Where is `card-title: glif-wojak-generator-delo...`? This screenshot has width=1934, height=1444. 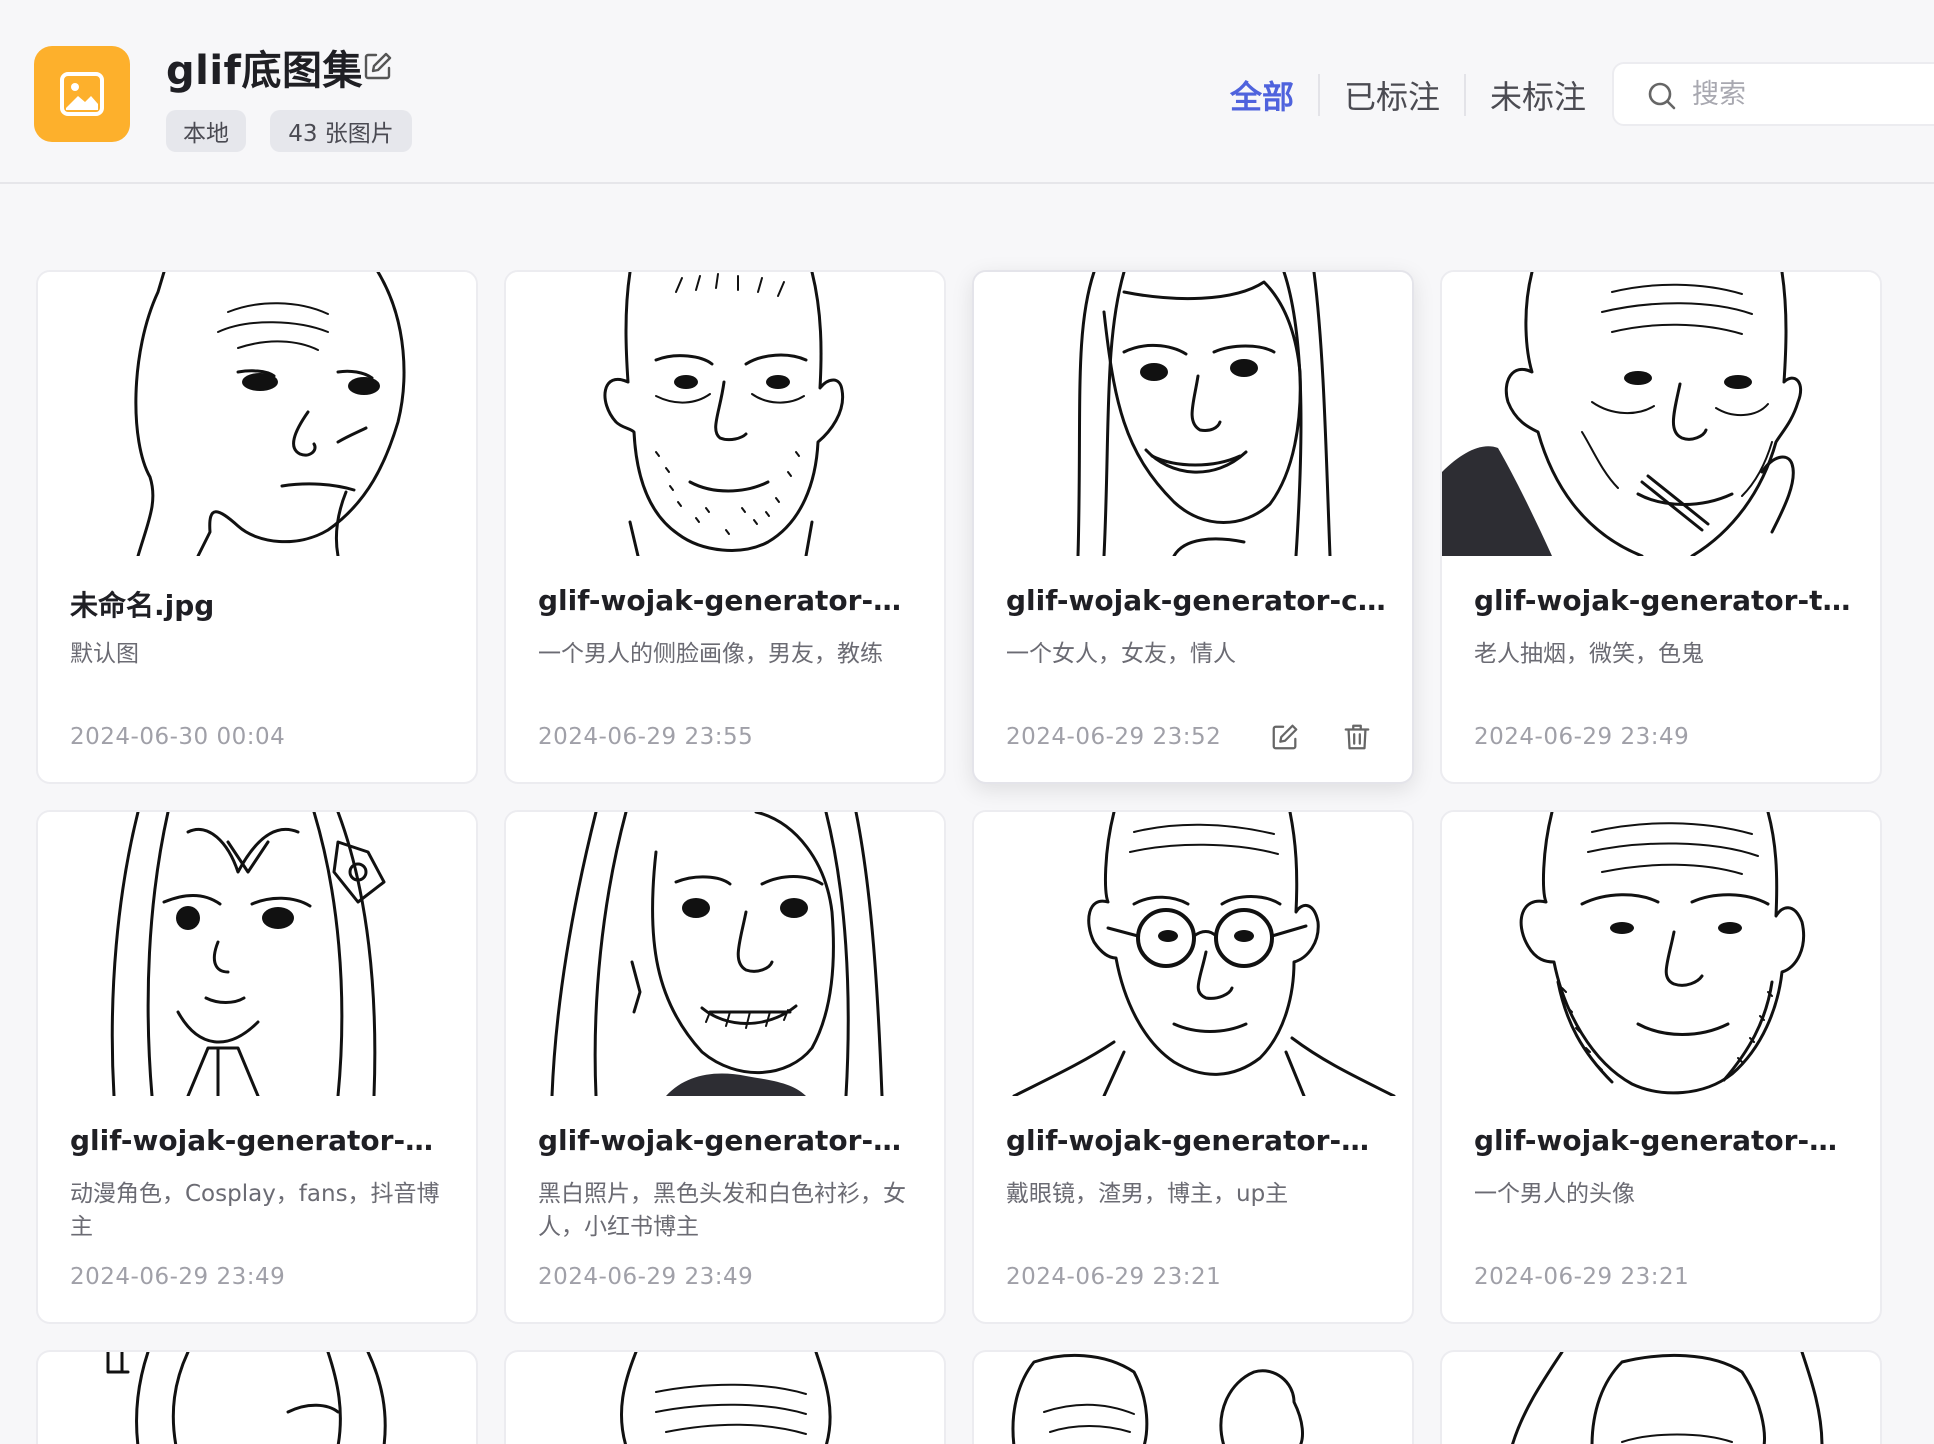
card-title: glif-wojak-generator-delo... is located at coordinates (1664, 1140).